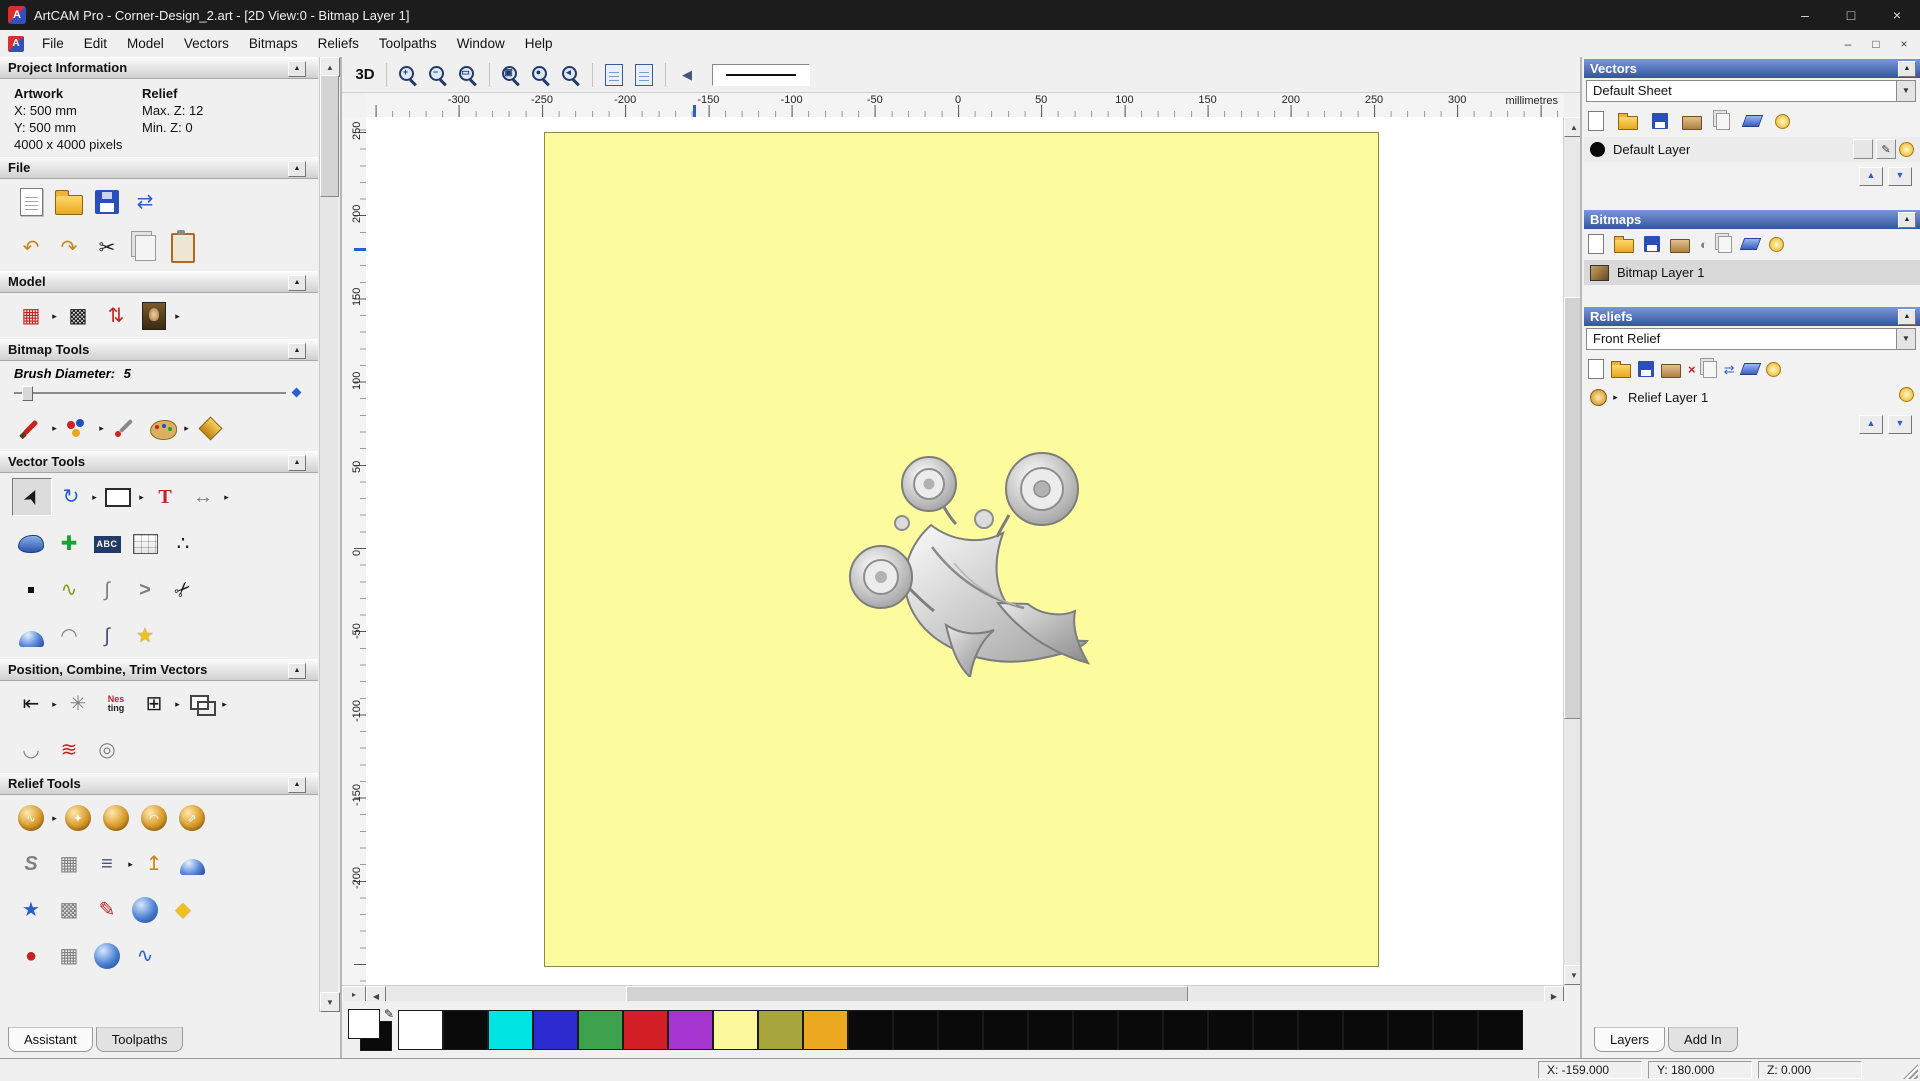 This screenshot has width=1920, height=1081. What do you see at coordinates (139, 1039) in the screenshot?
I see `tab-toolpaths: Toolpaths` at bounding box center [139, 1039].